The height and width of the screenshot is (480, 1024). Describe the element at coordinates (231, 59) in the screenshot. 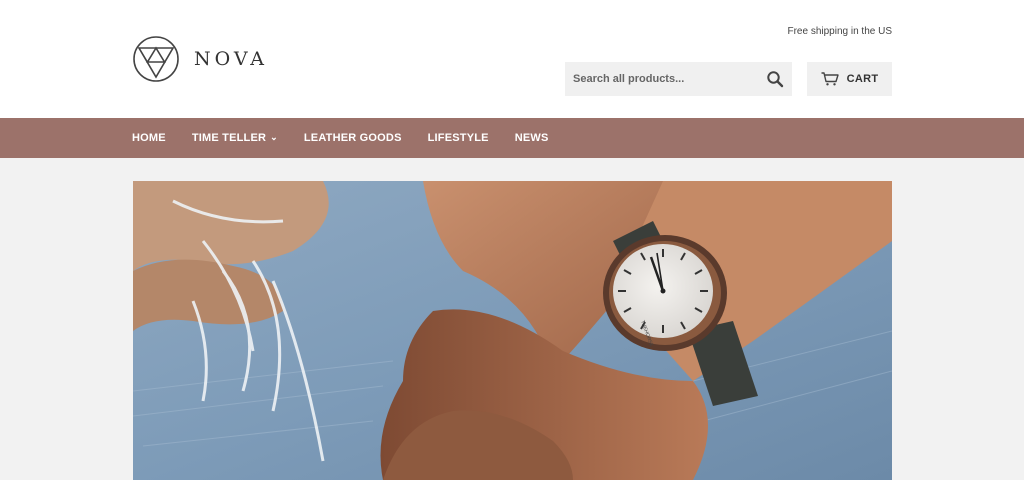

I see `brand-name: NOVA` at that location.